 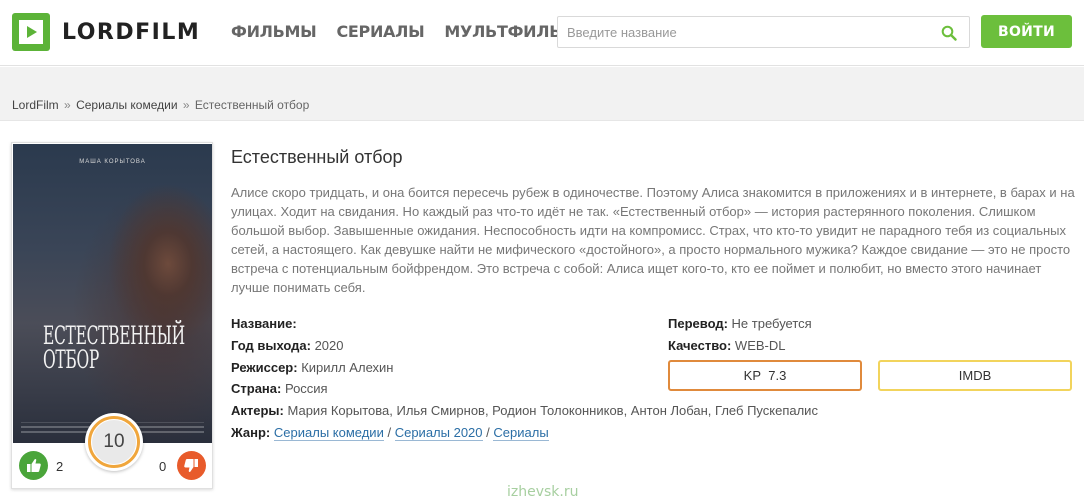 I want to click on rating-value: 10, so click(x=114, y=442).